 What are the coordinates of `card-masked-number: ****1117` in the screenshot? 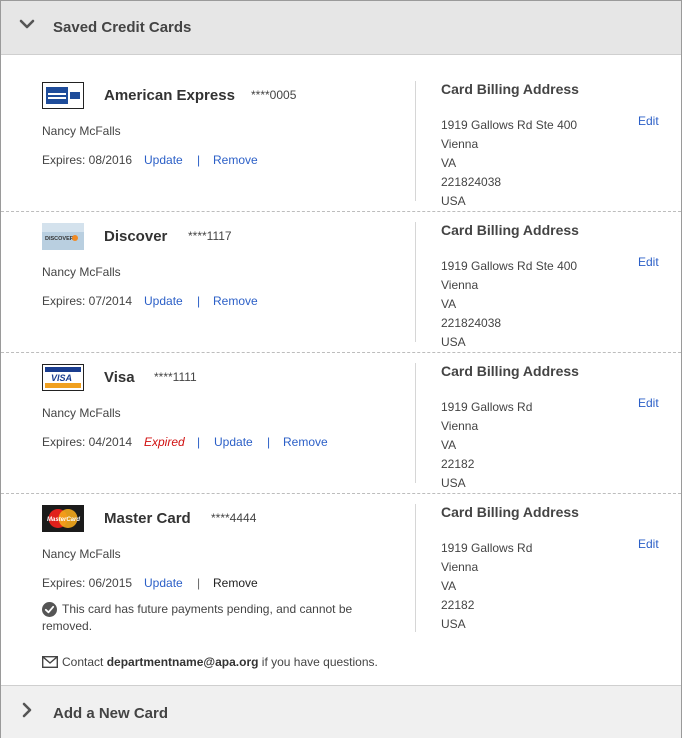 It's located at (210, 236).